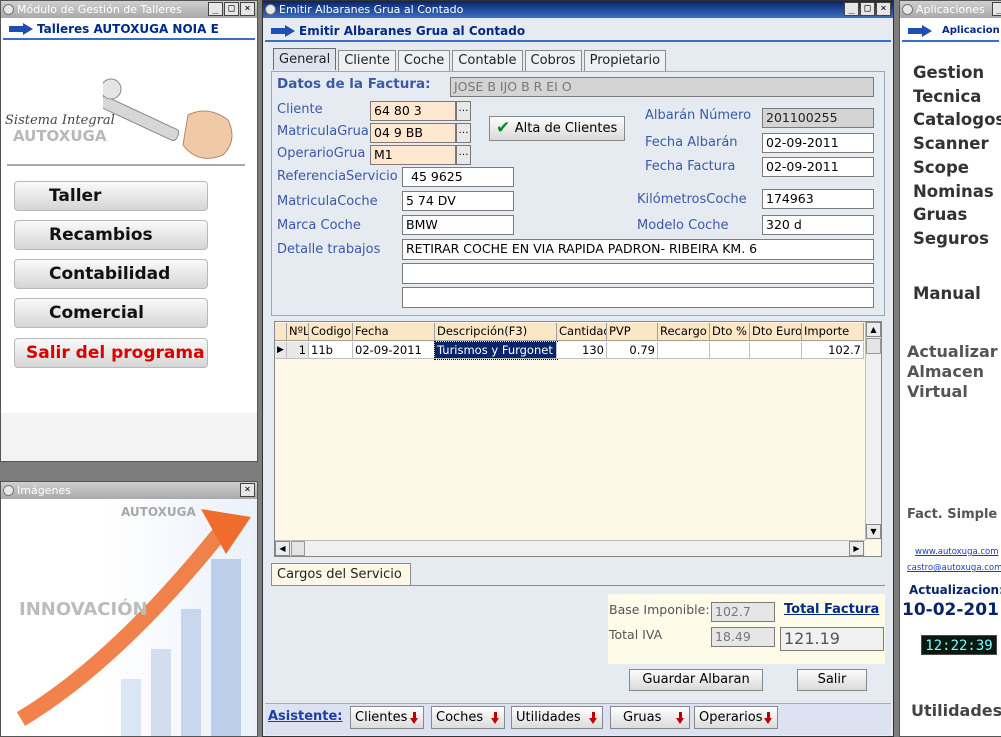 The image size is (1001, 737). What do you see at coordinates (424, 60) in the screenshot?
I see `tab-coche: Coche` at bounding box center [424, 60].